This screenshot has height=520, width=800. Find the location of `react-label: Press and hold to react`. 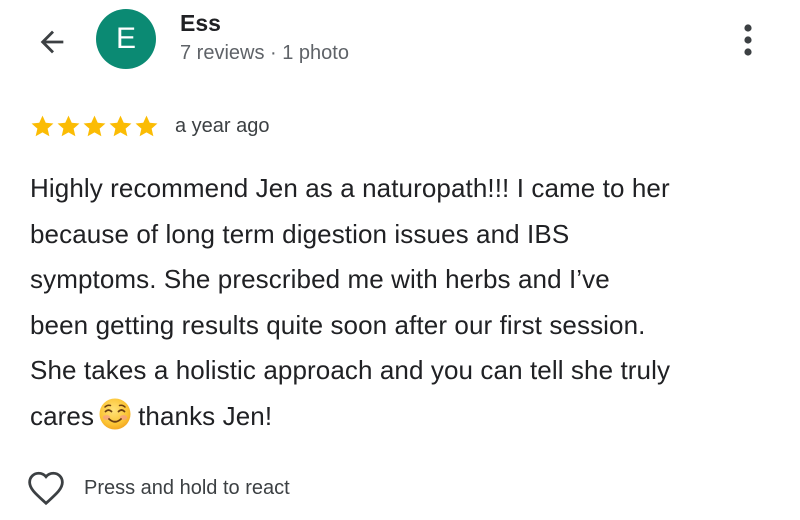

react-label: Press and hold to react is located at coordinates (187, 487).